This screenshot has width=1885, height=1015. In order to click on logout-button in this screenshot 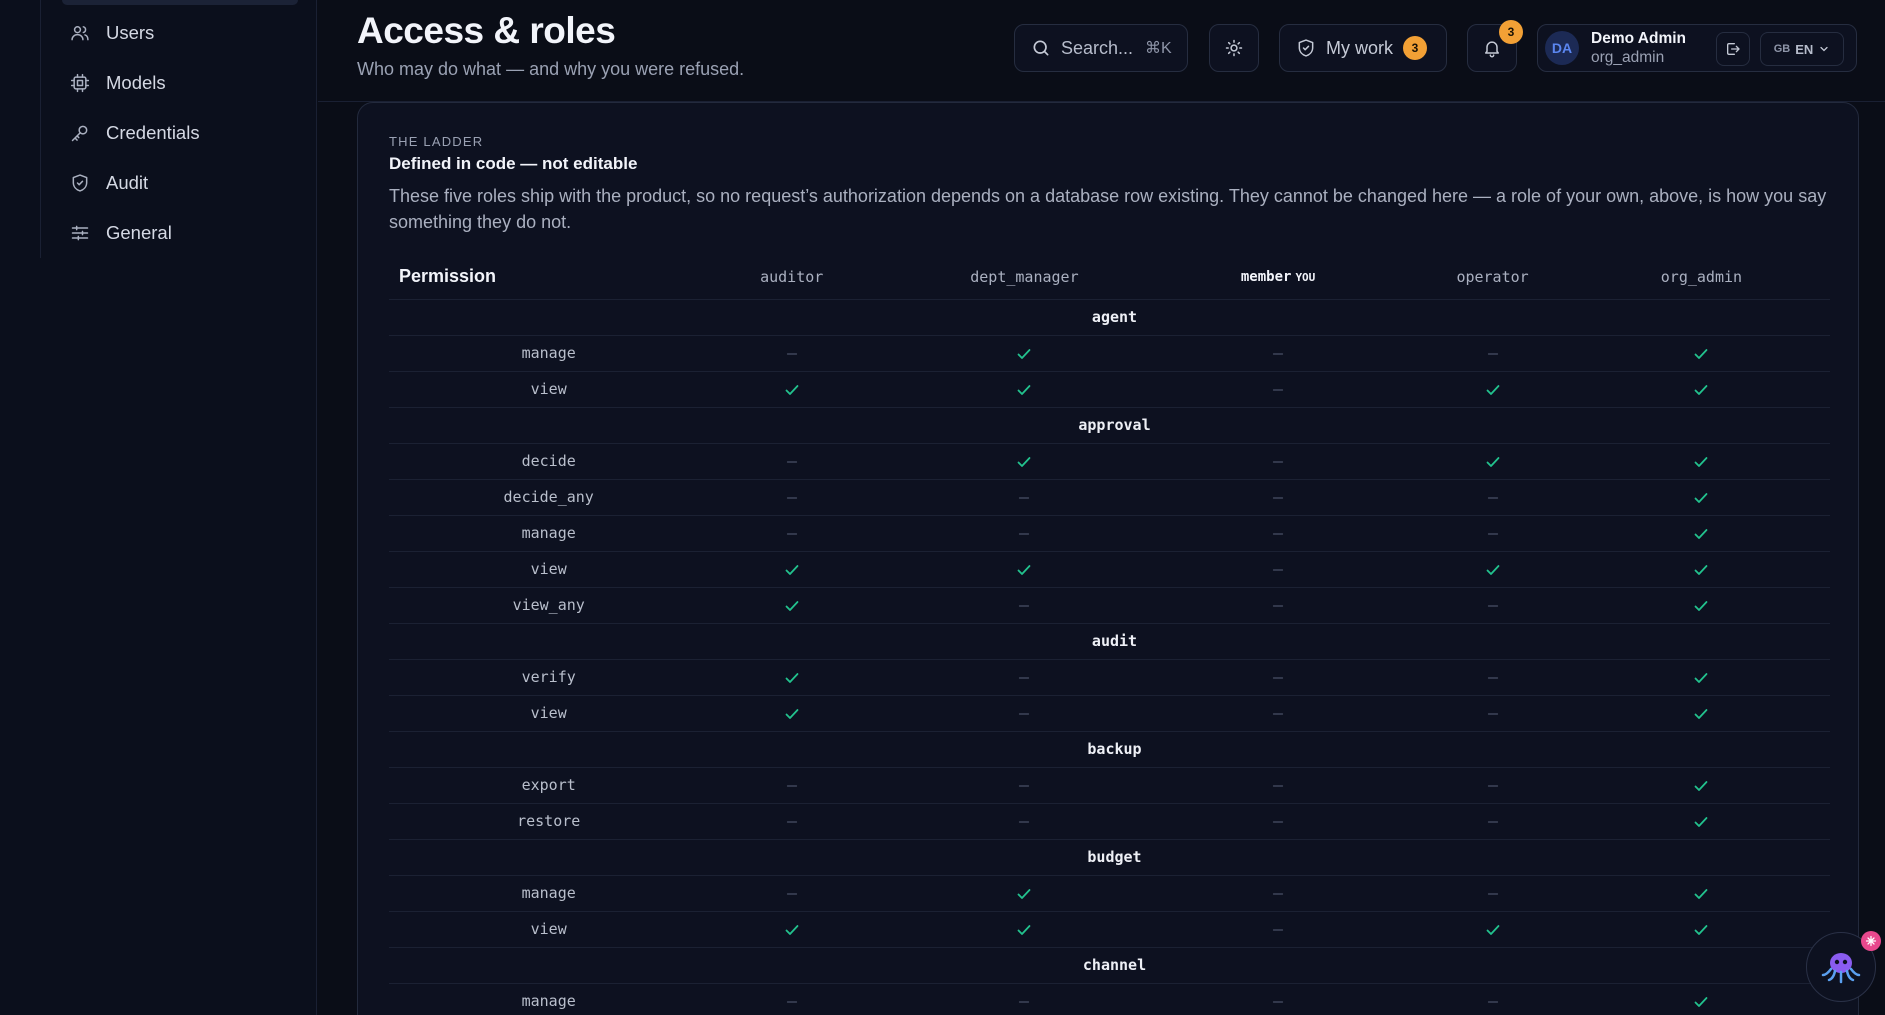, I will do `click(1733, 49)`.